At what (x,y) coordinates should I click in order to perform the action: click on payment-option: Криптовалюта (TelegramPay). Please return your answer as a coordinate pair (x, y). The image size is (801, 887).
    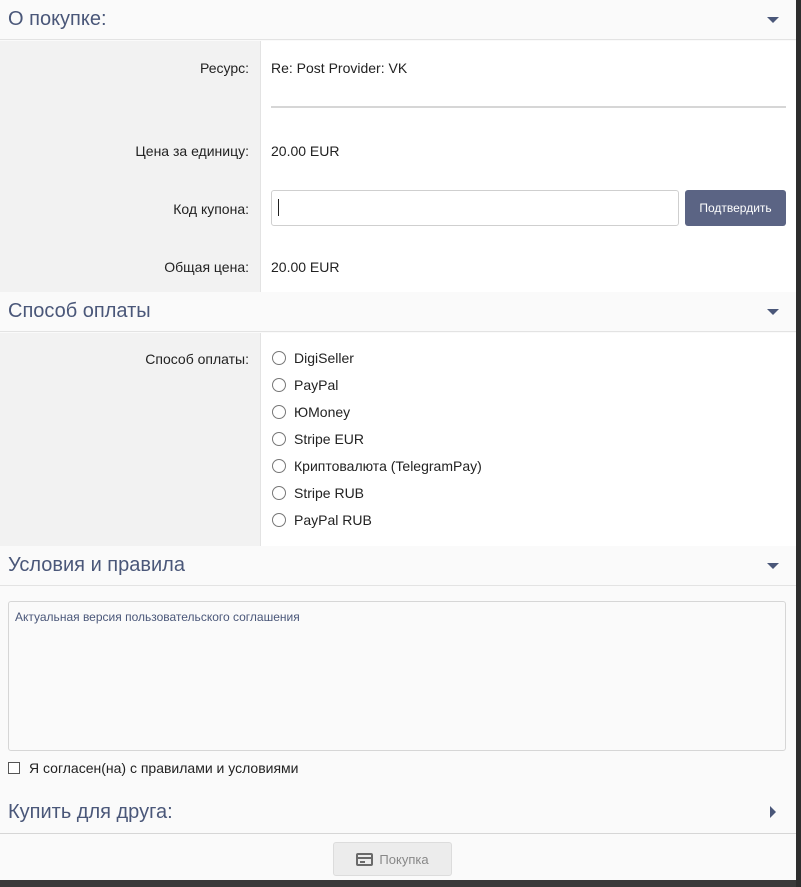
    Looking at the image, I should click on (377, 466).